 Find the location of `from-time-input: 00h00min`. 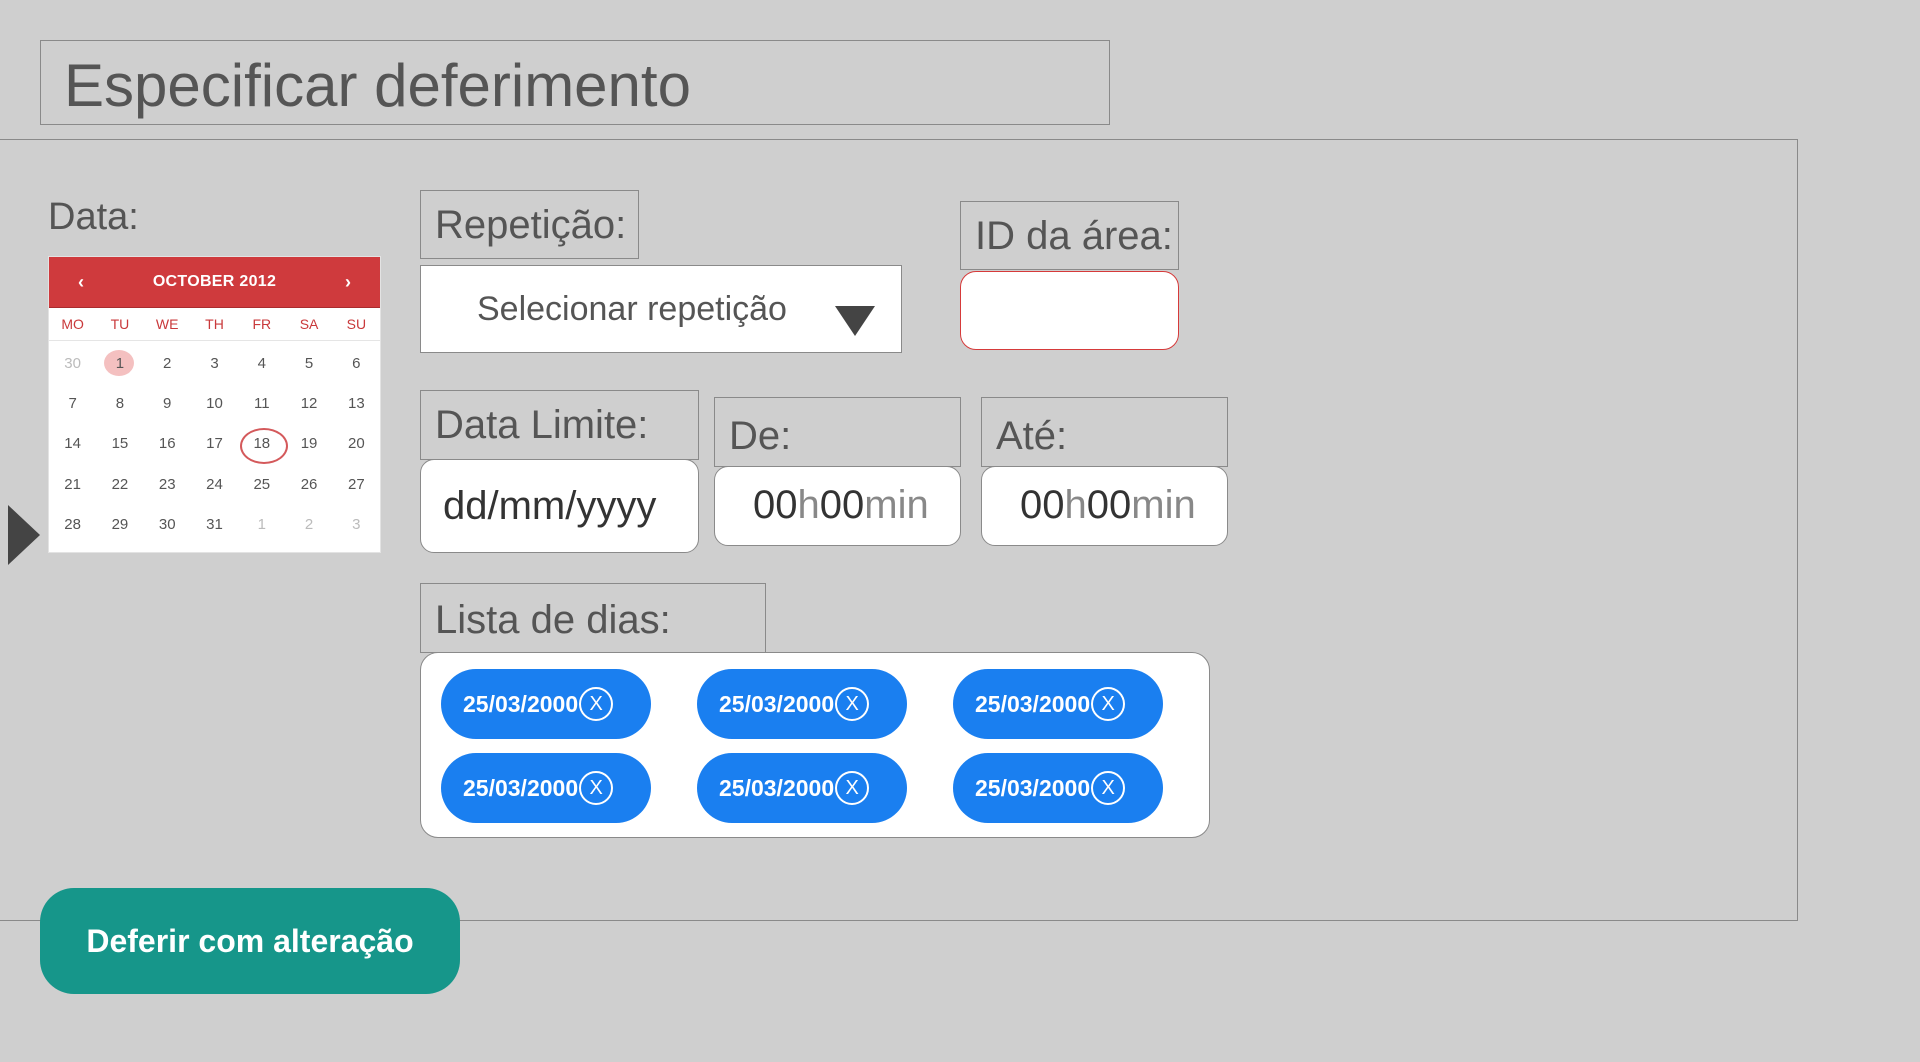

from-time-input: 00h00min is located at coordinates (837, 506).